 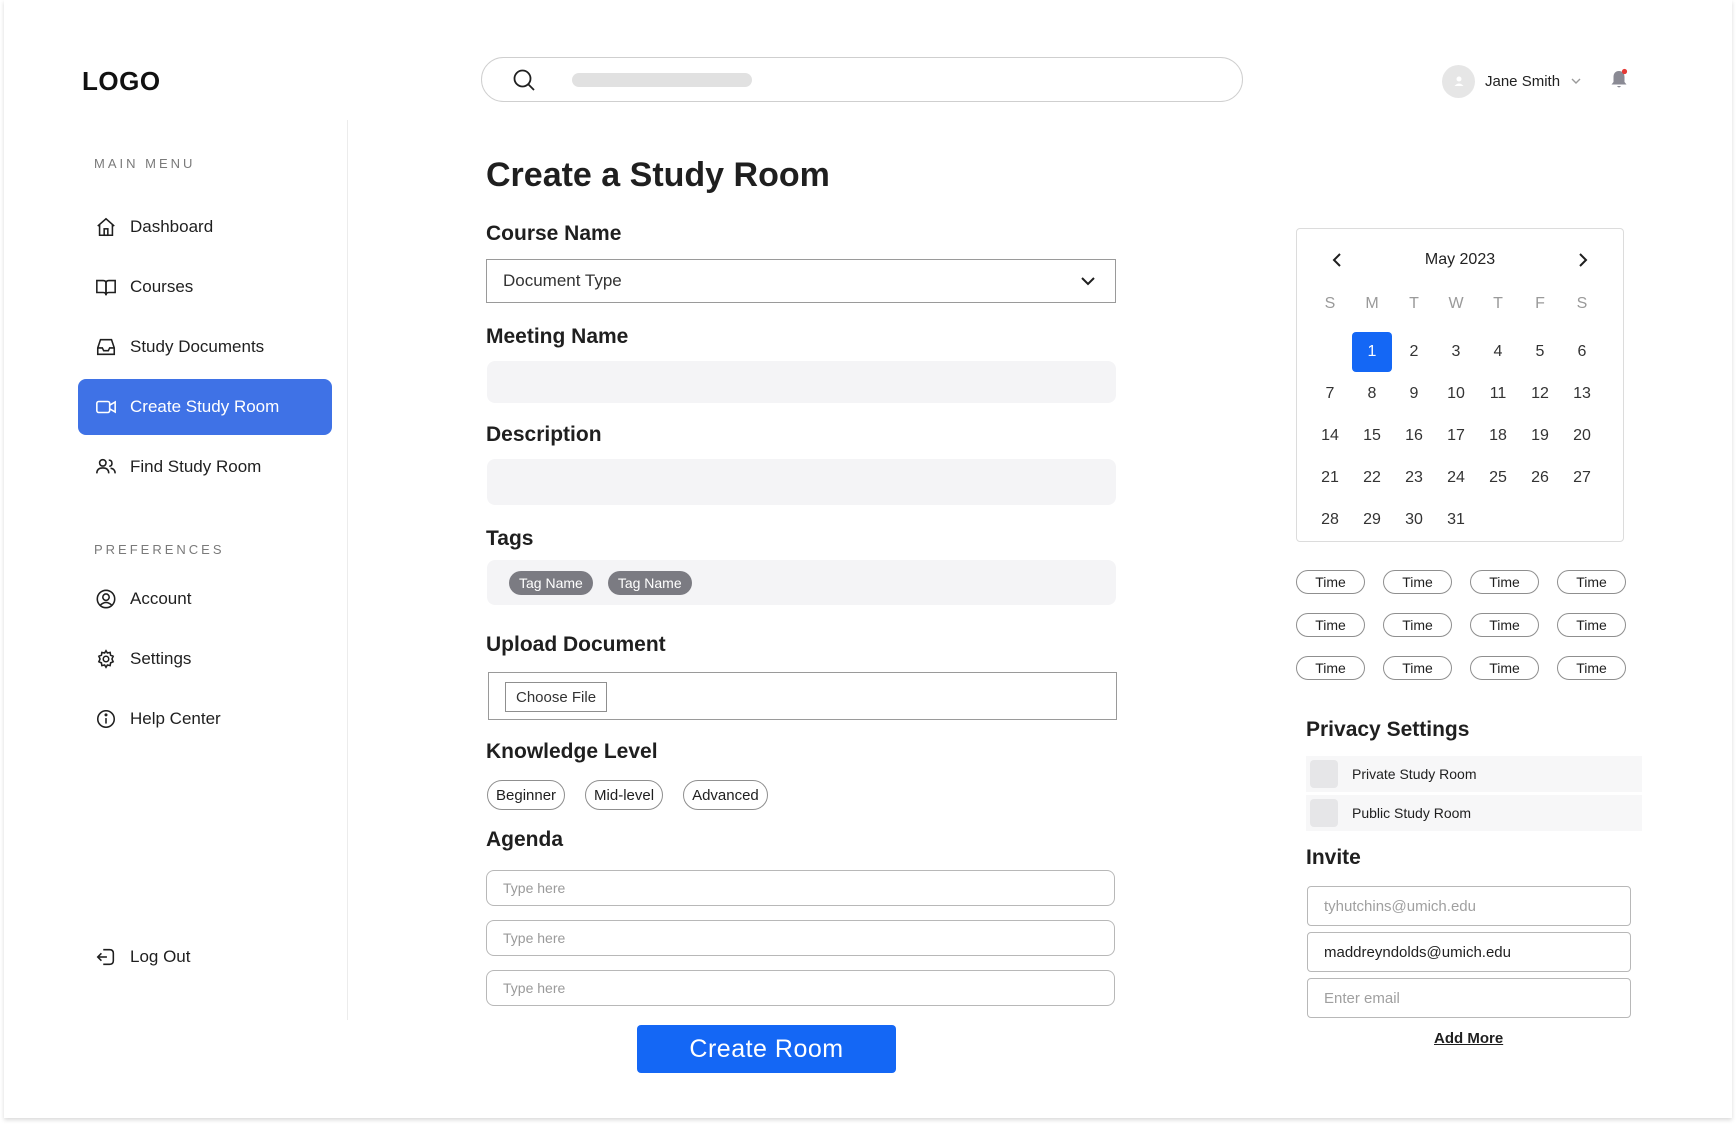 I want to click on calendar-day: 15, so click(x=1372, y=436).